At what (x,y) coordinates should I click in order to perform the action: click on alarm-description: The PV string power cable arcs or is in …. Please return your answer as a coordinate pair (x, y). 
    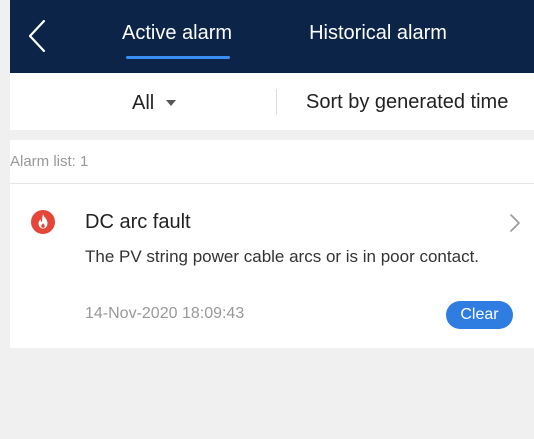
    Looking at the image, I should click on (282, 256).